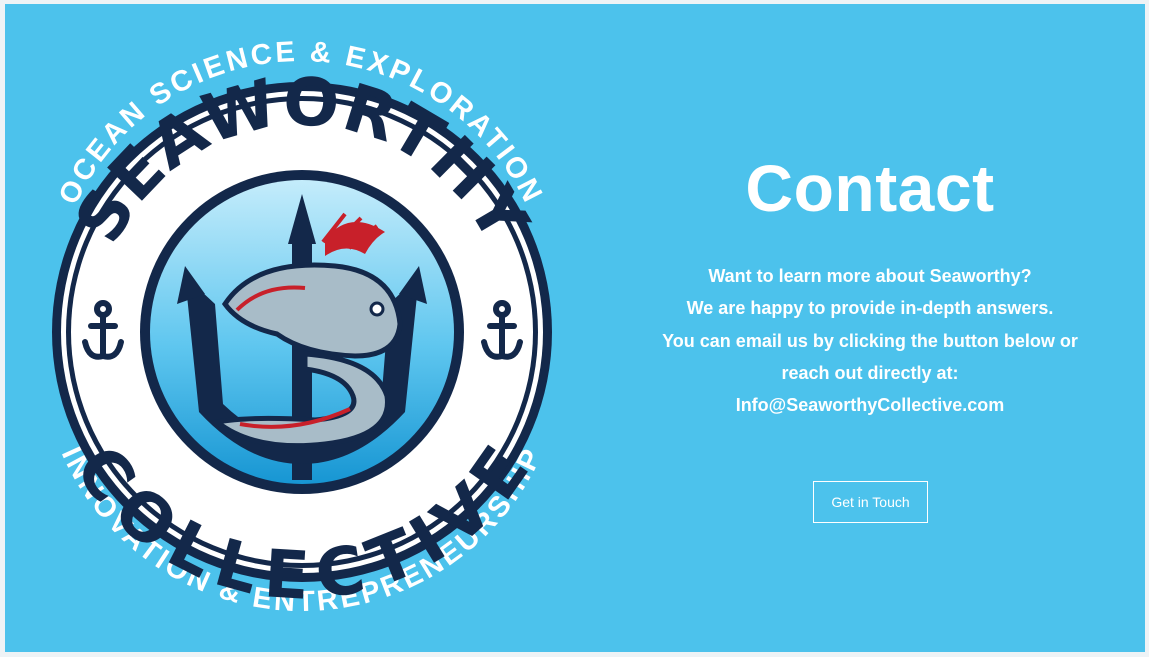  What do you see at coordinates (870, 276) in the screenshot?
I see `description-line: Want to learn more about Seaworthy?` at bounding box center [870, 276].